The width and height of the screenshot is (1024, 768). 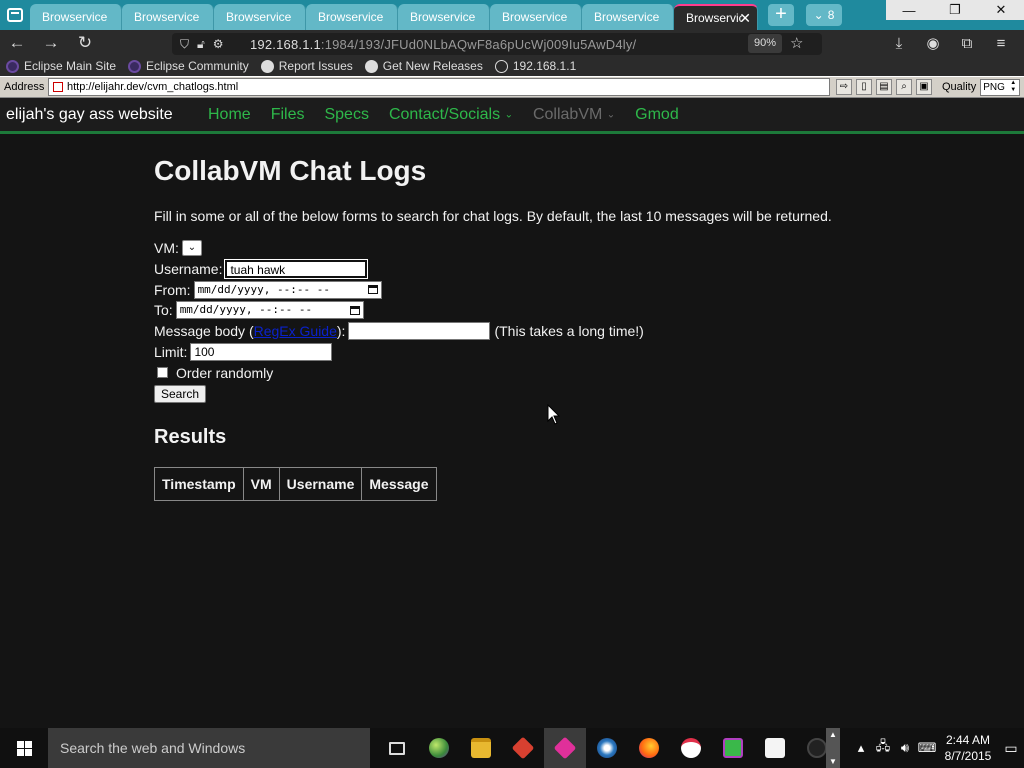 What do you see at coordinates (691, 748) in the screenshot?
I see `app-hello-kitty-icon` at bounding box center [691, 748].